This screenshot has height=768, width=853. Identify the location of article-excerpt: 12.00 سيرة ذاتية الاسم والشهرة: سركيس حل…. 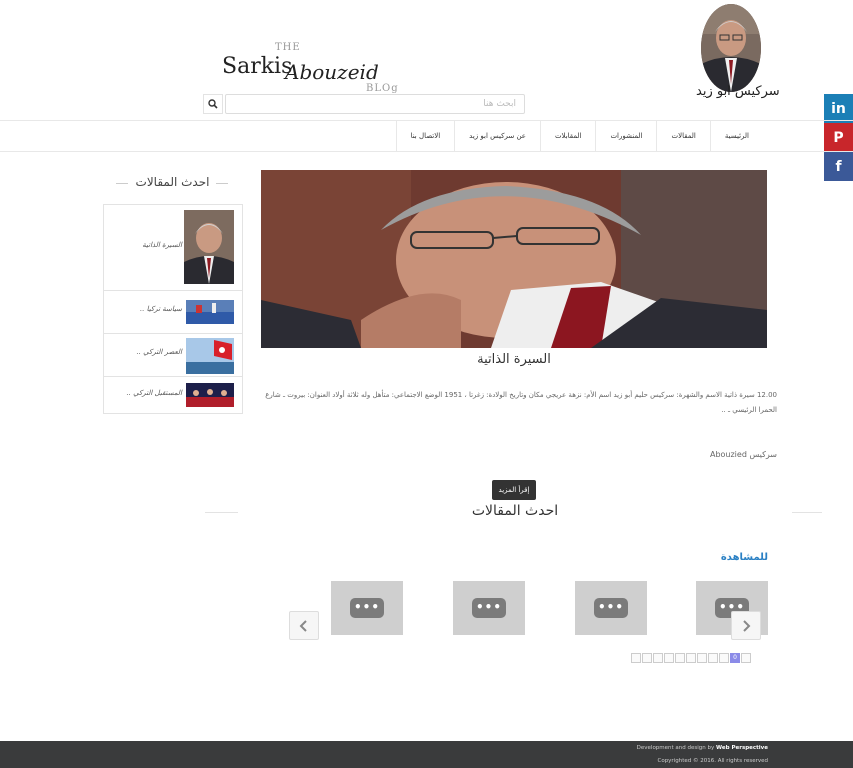
(521, 402).